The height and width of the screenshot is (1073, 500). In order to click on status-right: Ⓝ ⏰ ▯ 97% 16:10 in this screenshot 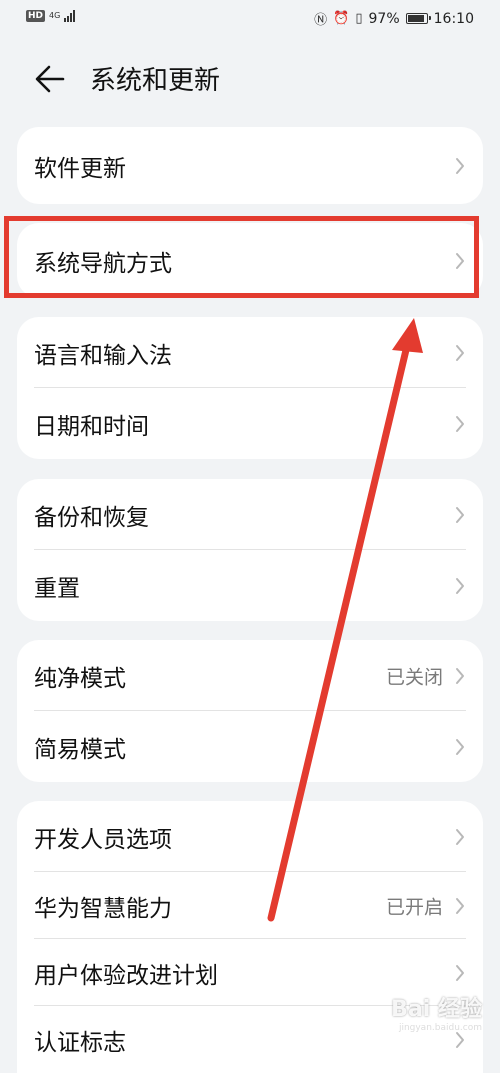, I will do `click(394, 19)`.